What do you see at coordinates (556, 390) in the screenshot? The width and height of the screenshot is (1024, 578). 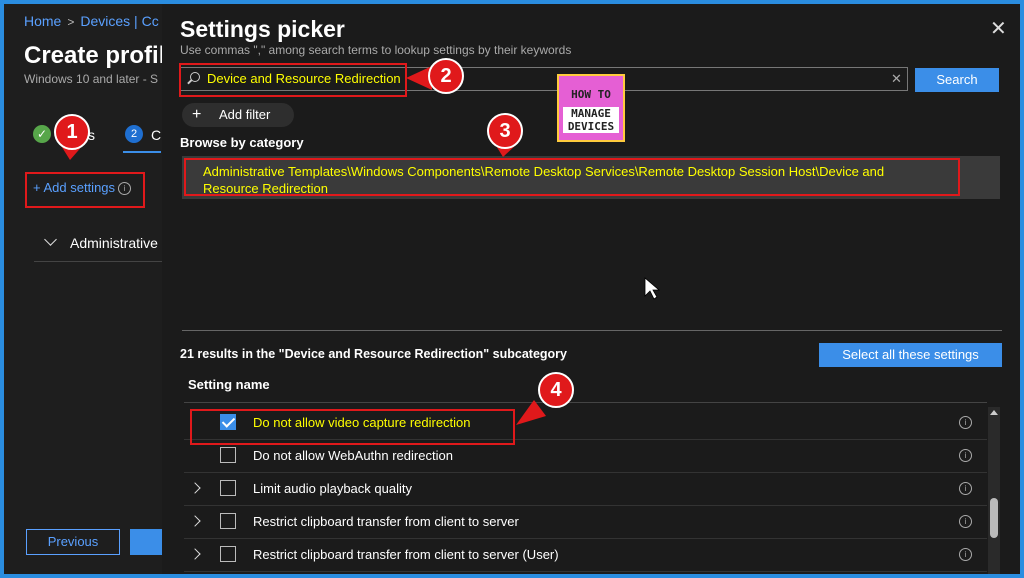 I see `callout-4: 4` at bounding box center [556, 390].